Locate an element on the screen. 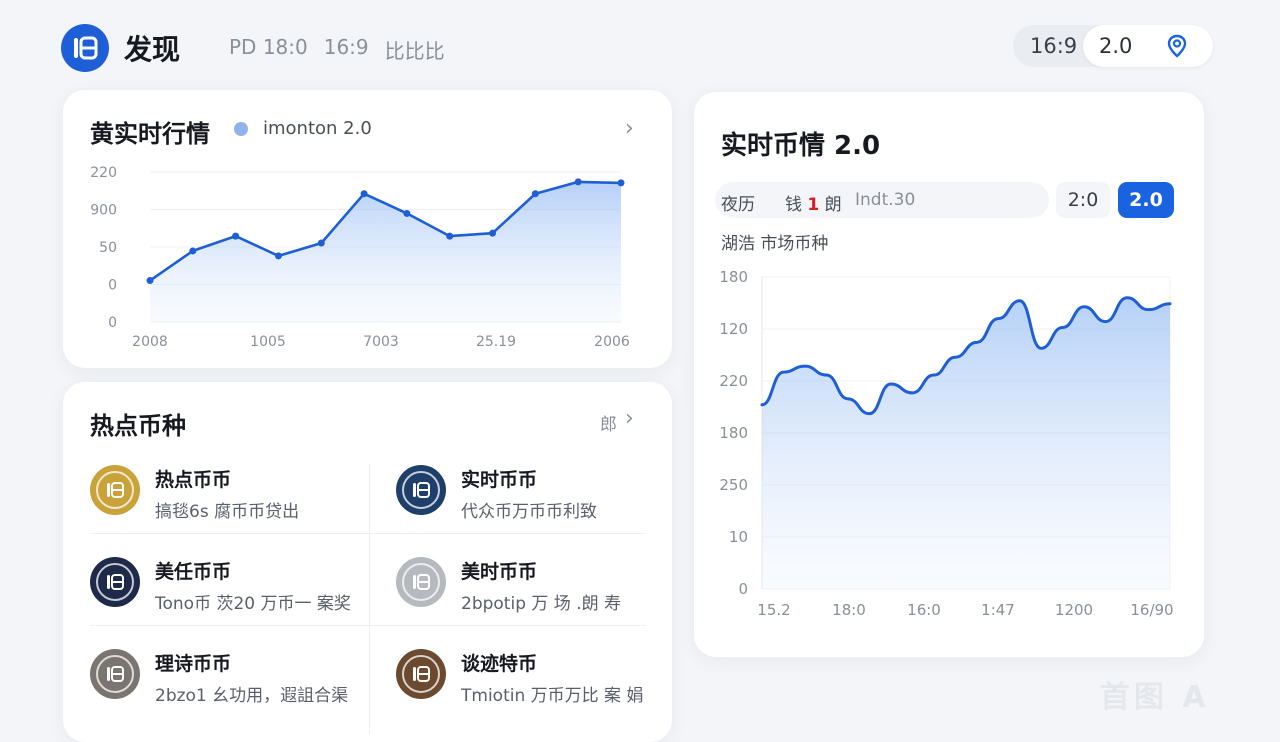 The height and width of the screenshot is (742, 1280). coin-name: 美任币币 is located at coordinates (193, 572).